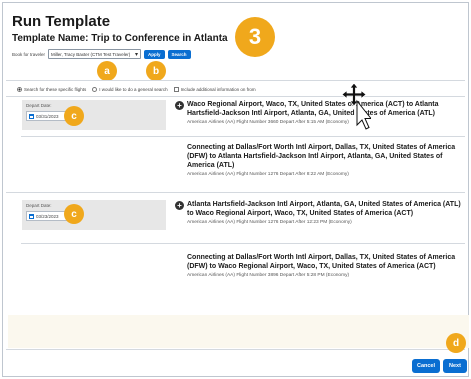 This screenshot has height=379, width=471. Describe the element at coordinates (154, 54) in the screenshot. I see `apply-button: Apply` at that location.